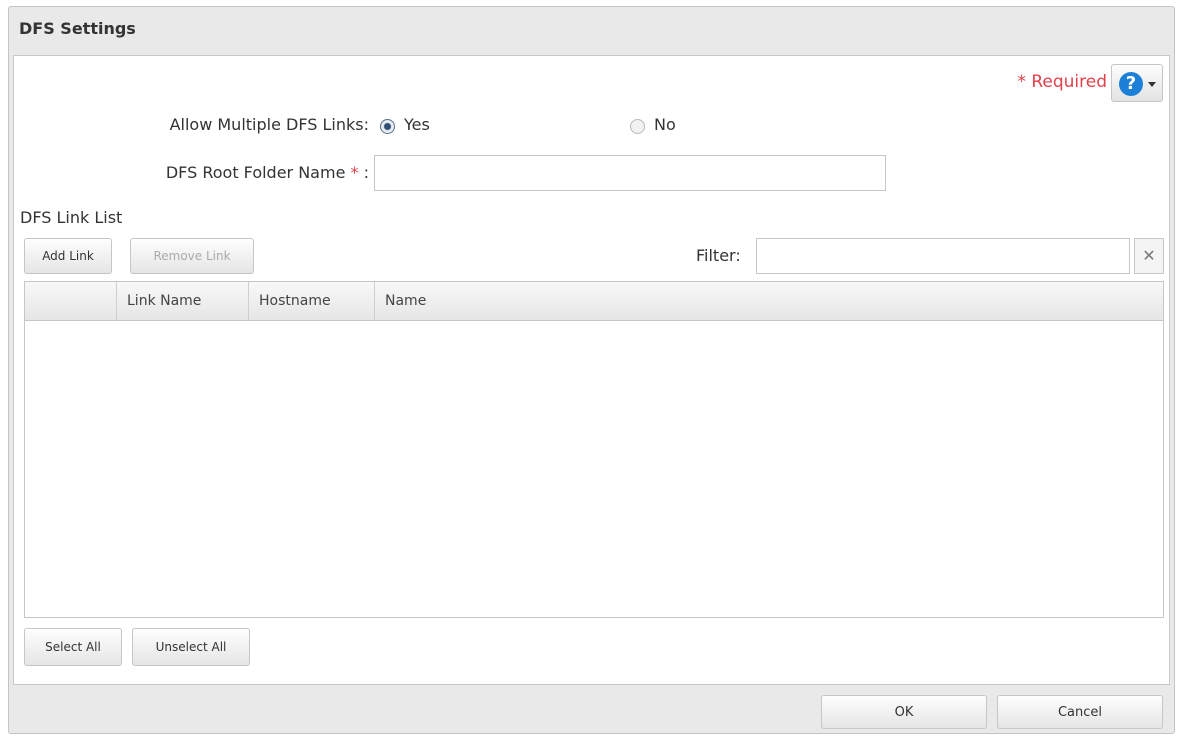  I want to click on root-folder-label: DFS Root Folder Name * :, so click(267, 172).